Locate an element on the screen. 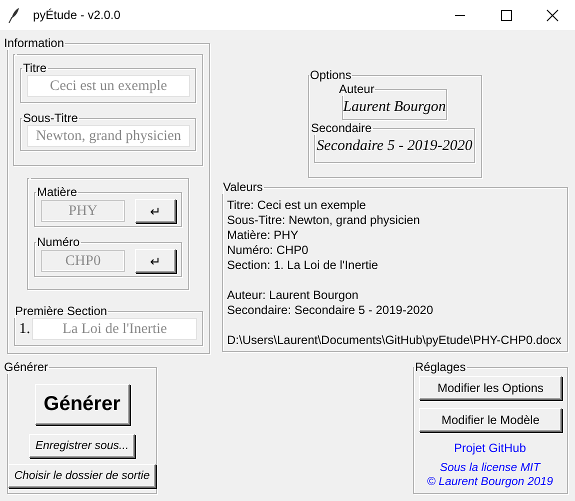 Image resolution: width=575 pixels, height=501 pixels. group-label: Numéro is located at coordinates (58, 242).